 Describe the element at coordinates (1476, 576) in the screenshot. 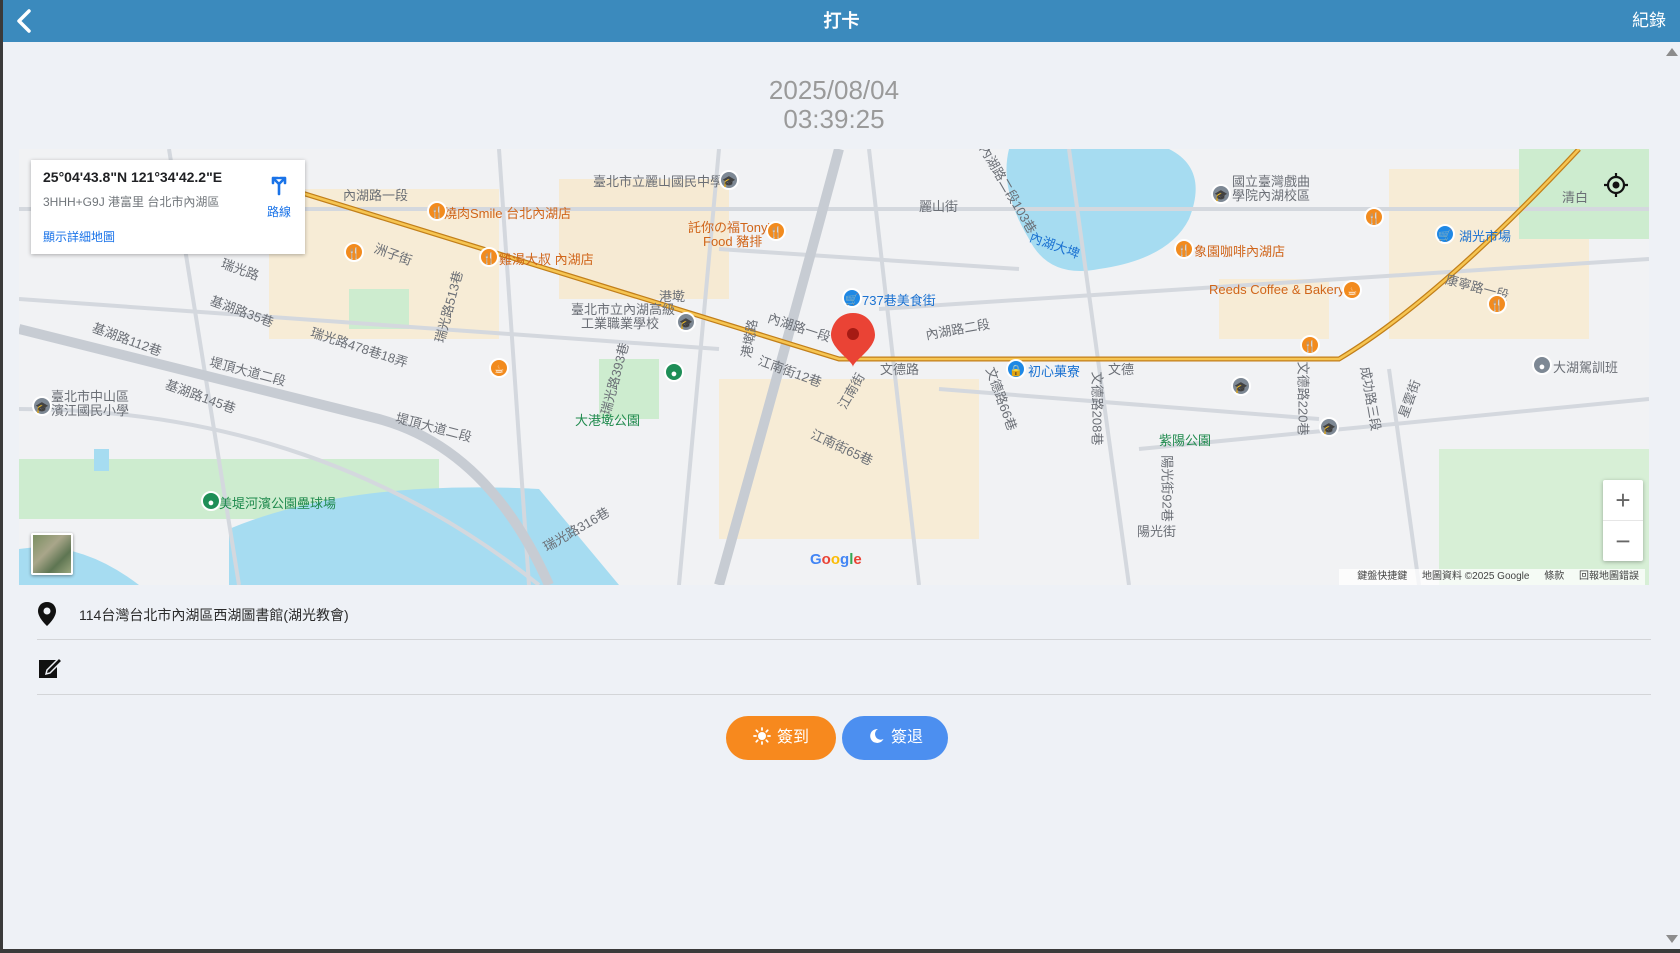

I see `map-data-text: 地圖資料 ©2025 Google` at that location.